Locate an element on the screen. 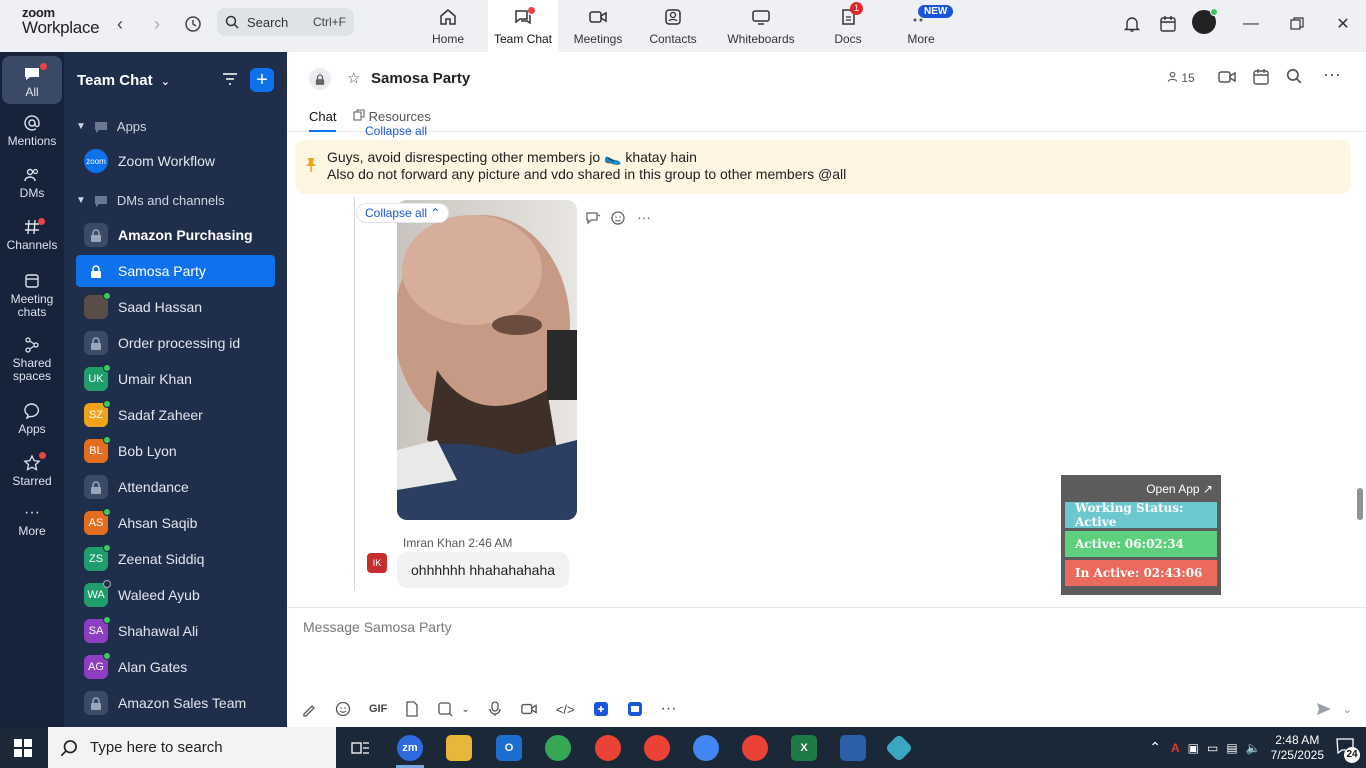 The image size is (1366, 768). star-icon: ☆ is located at coordinates (353, 78).